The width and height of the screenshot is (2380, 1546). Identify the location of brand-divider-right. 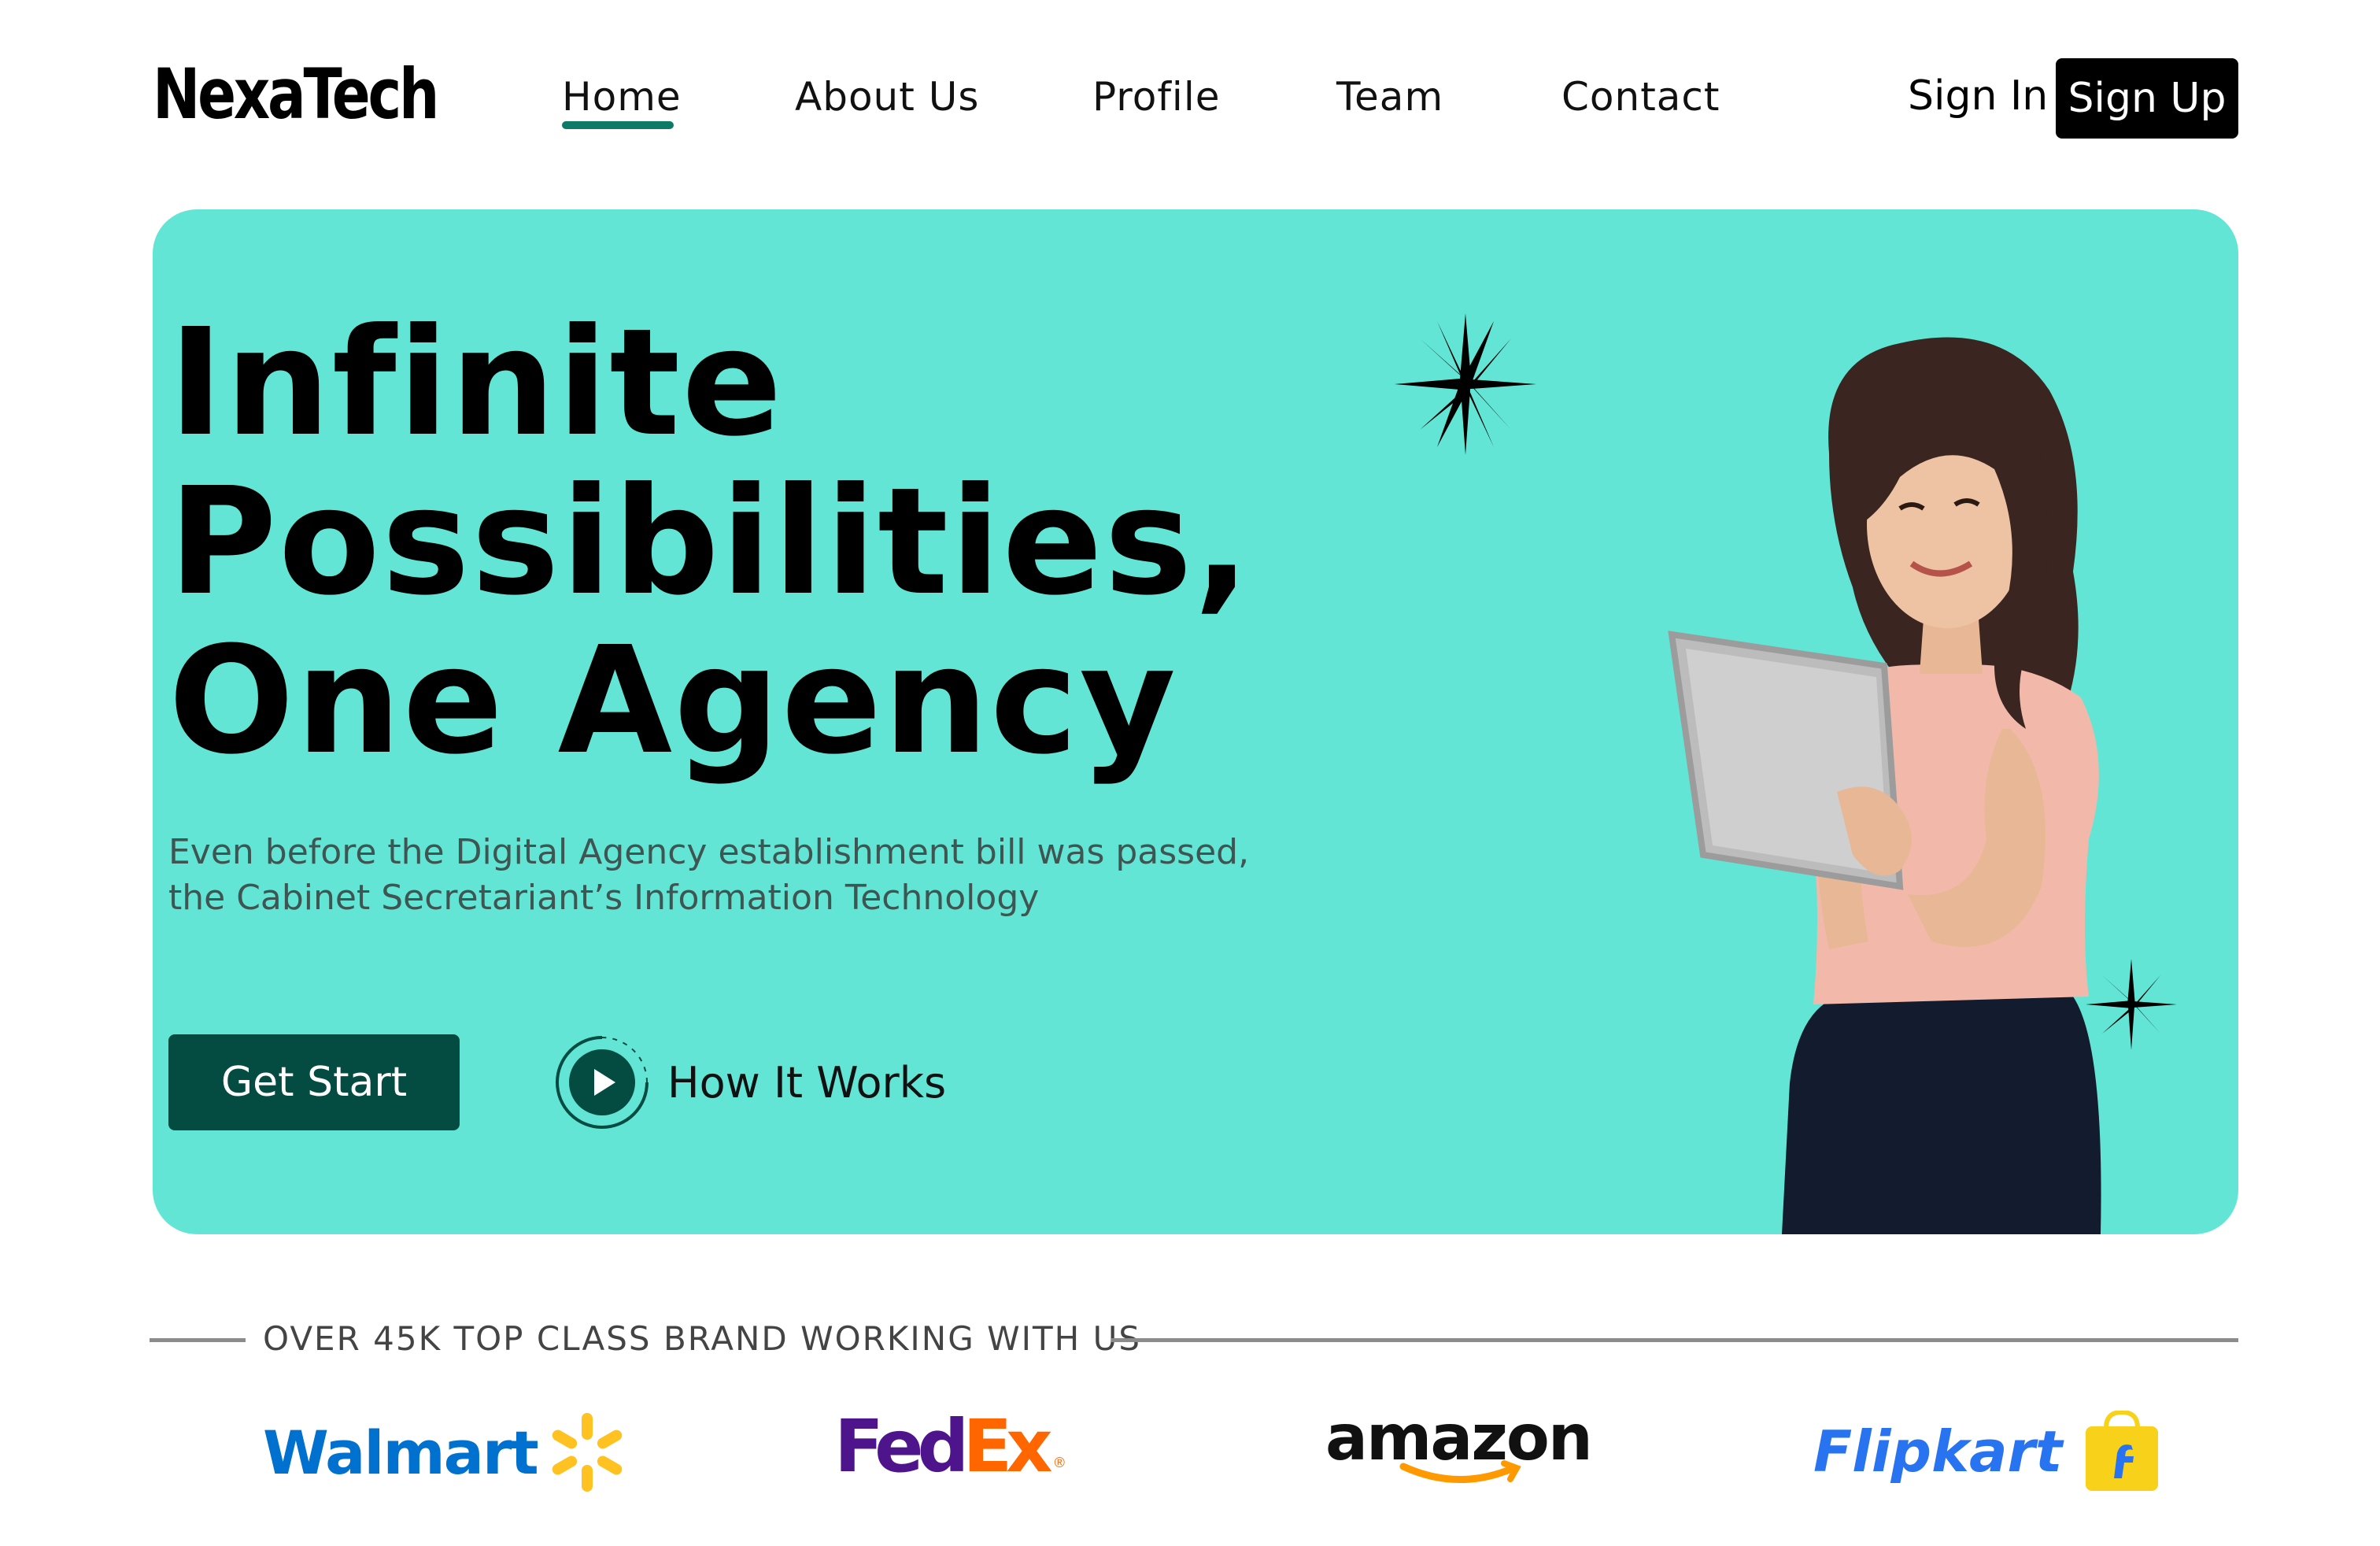
(1674, 1340).